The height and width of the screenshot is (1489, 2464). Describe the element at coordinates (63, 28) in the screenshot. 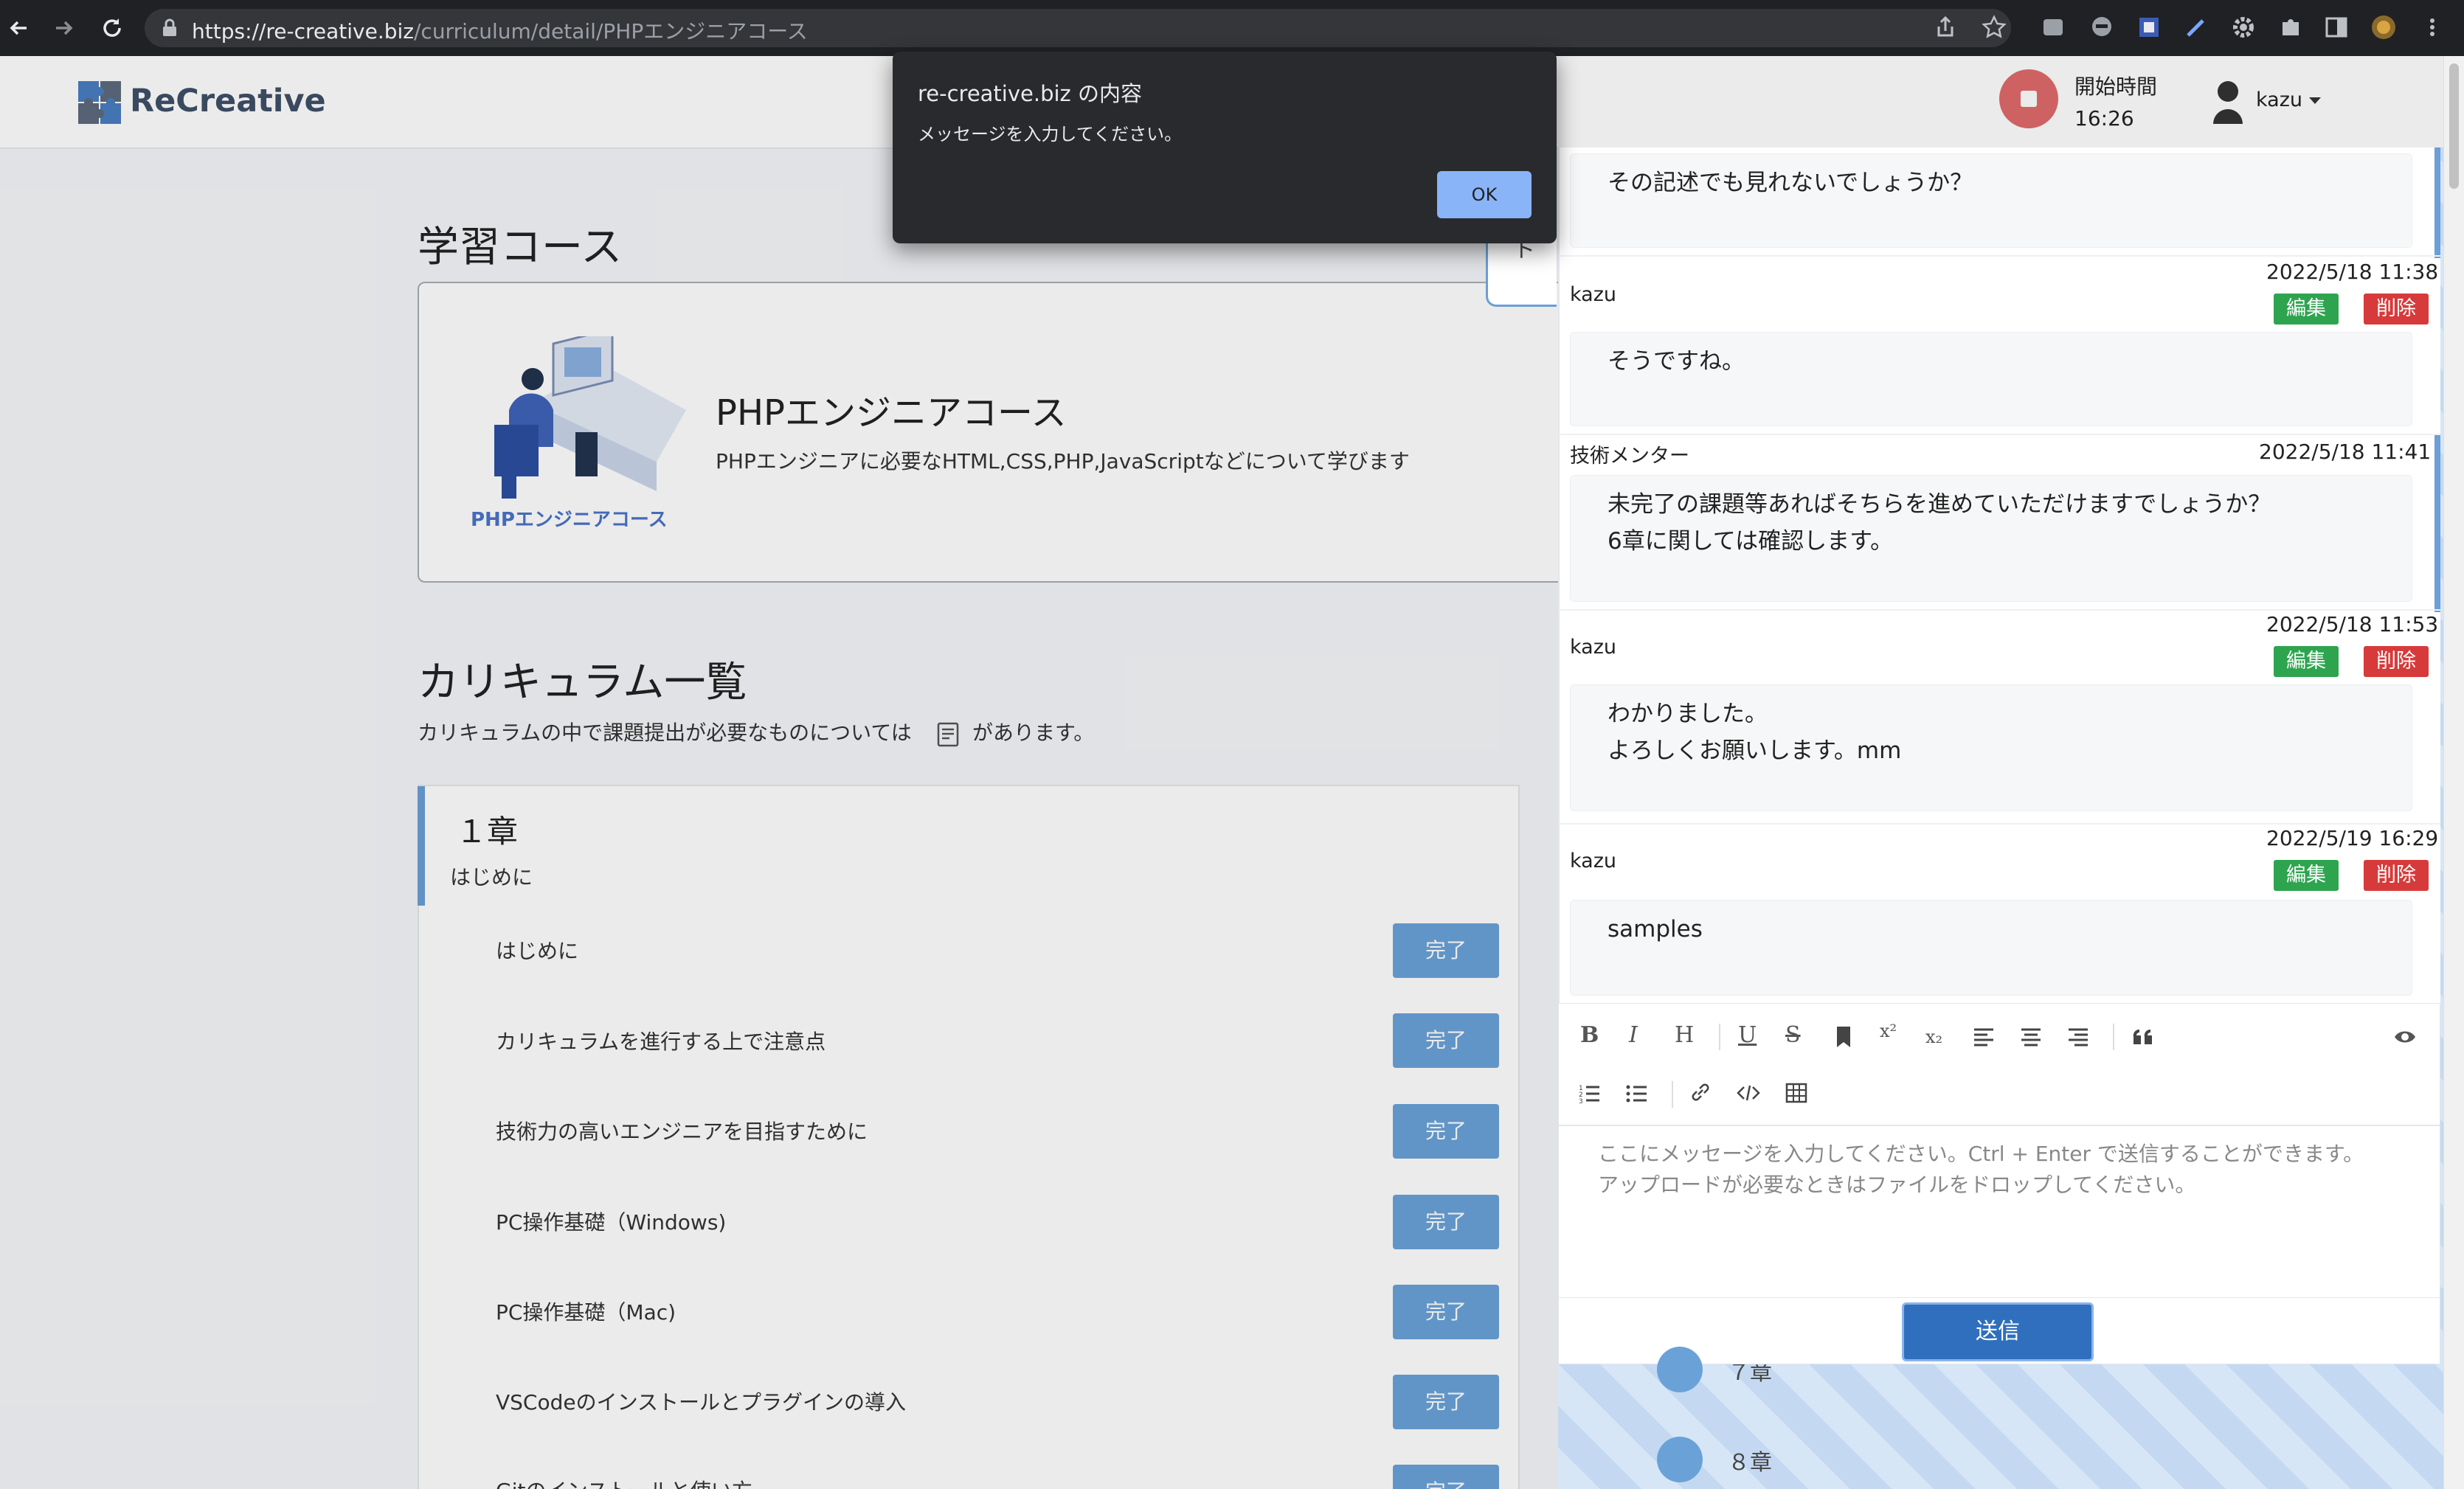

I see `forward-icon` at that location.